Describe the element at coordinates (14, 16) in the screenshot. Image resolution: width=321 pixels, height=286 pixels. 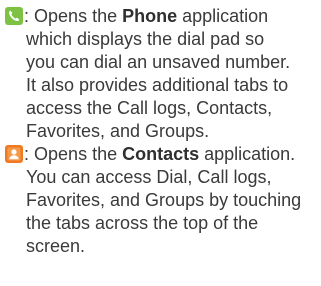
I see `phone-icon` at that location.